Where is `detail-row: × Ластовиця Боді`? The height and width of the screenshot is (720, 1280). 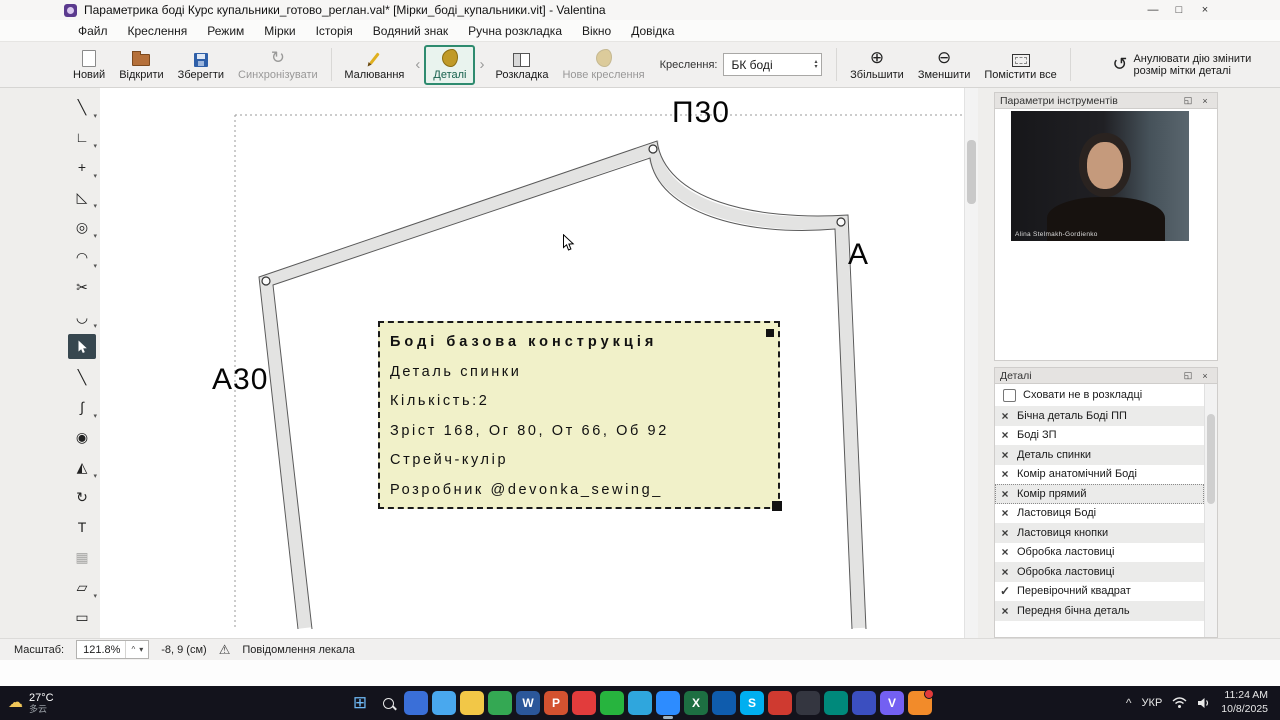
detail-row: × Ластовиця Боді is located at coordinates (1099, 514).